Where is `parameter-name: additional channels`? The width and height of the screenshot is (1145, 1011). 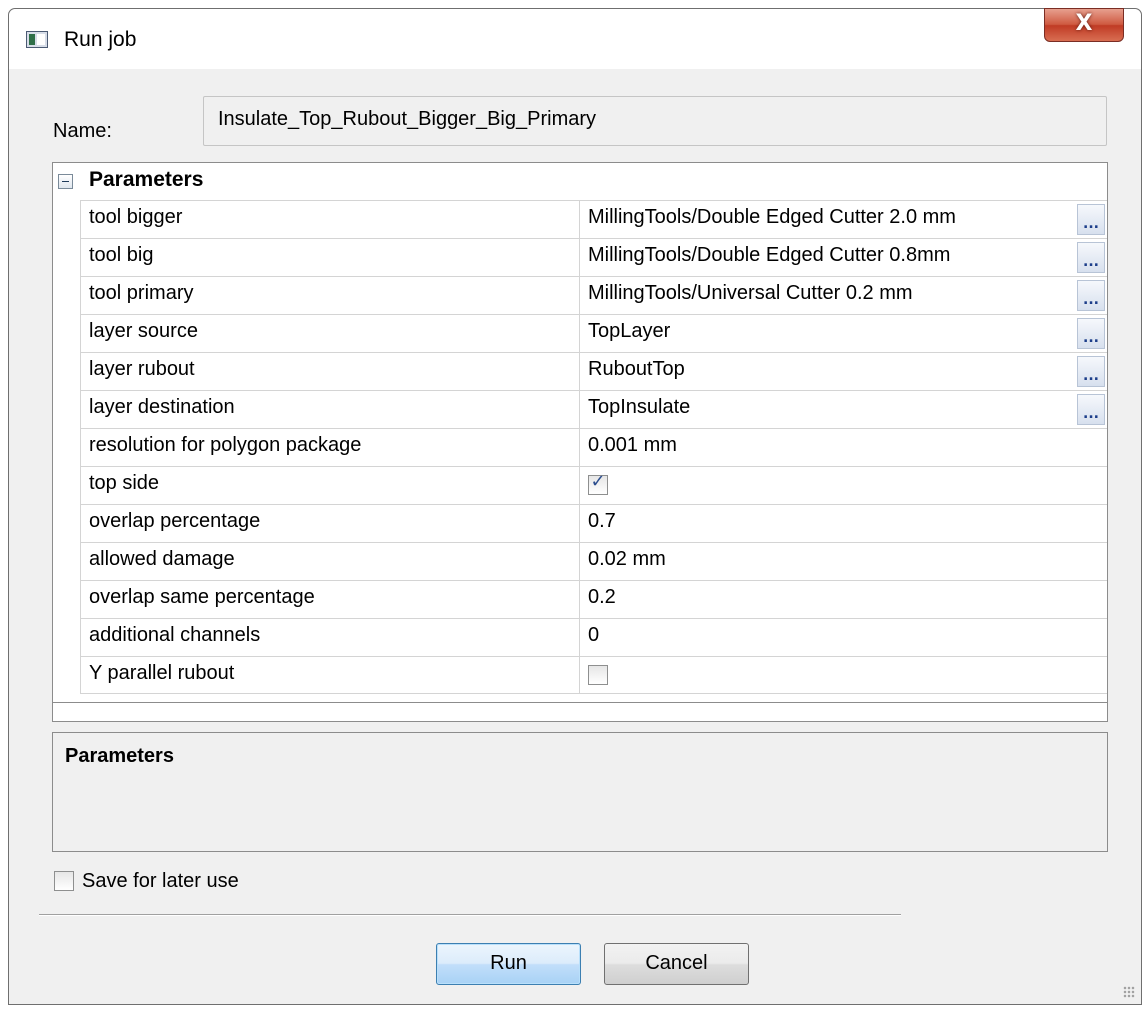 parameter-name: additional channels is located at coordinates (330, 637).